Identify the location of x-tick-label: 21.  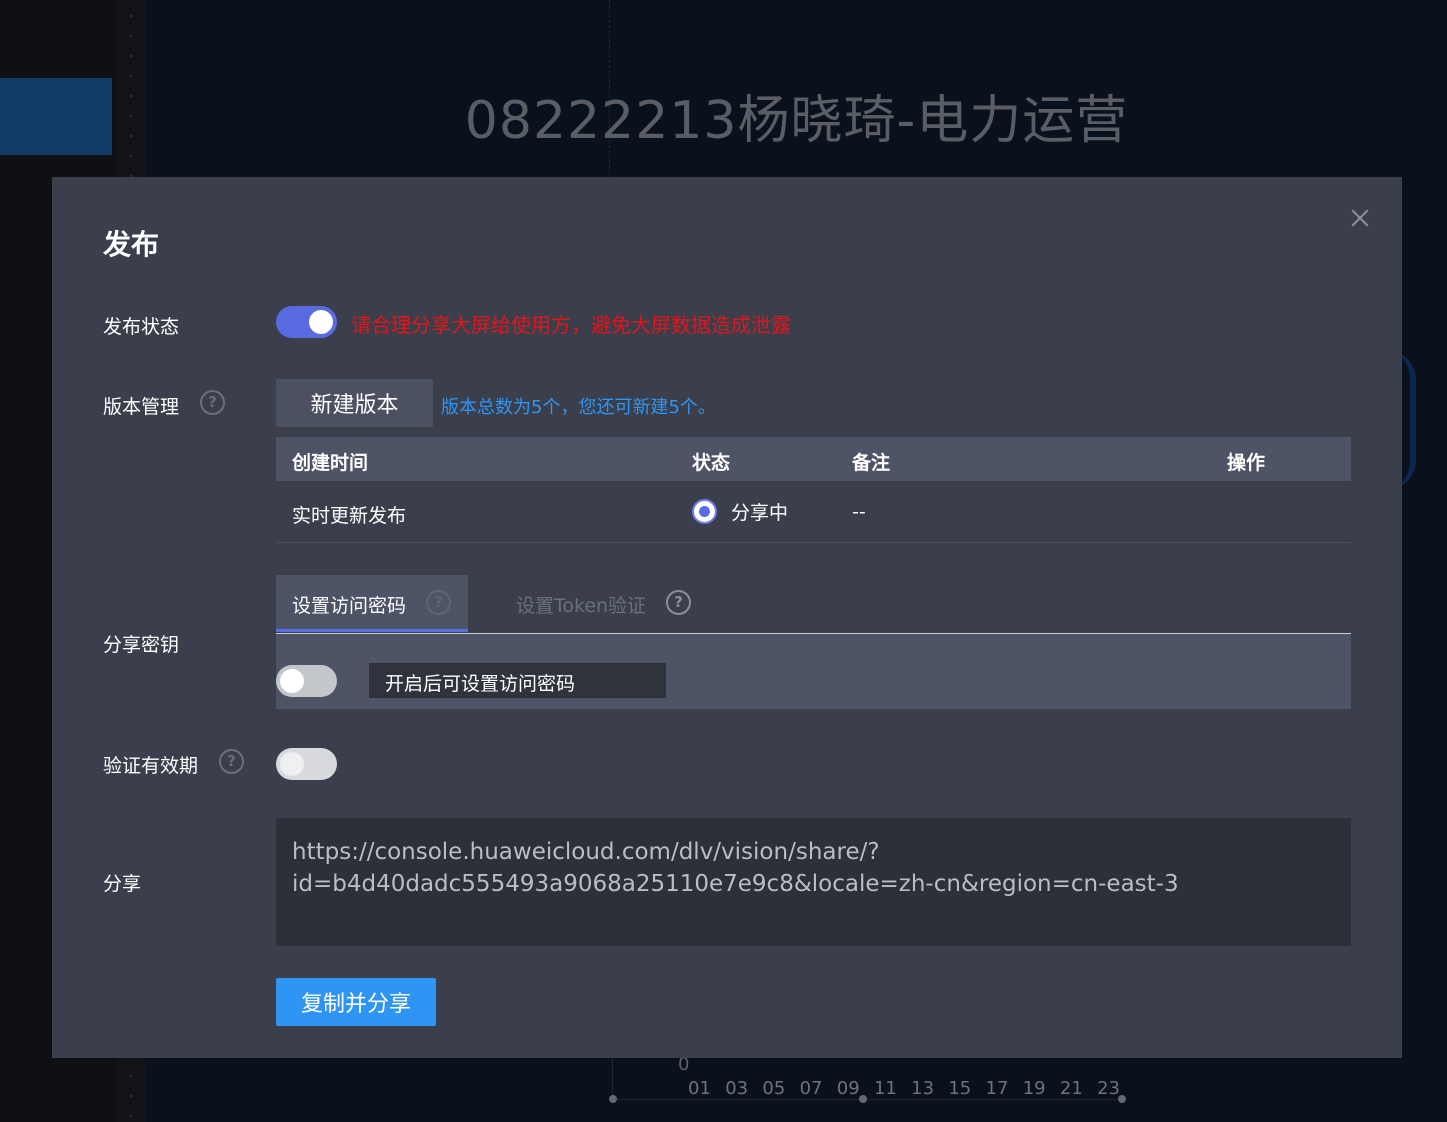
(1071, 1088).